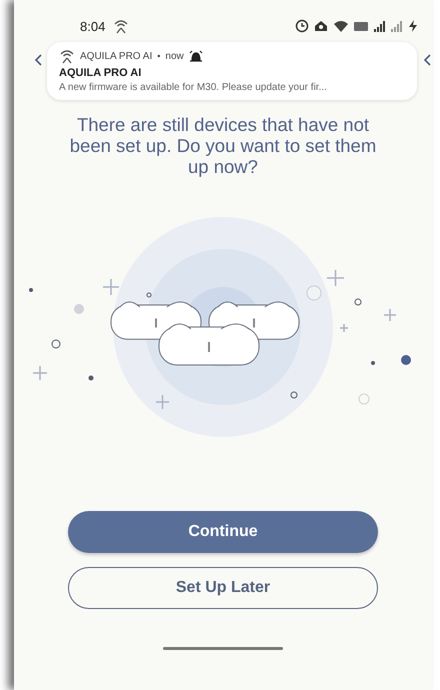  I want to click on prompt-text: There are still devices that have not been set up. Do you want to set them up now?, so click(223, 145).